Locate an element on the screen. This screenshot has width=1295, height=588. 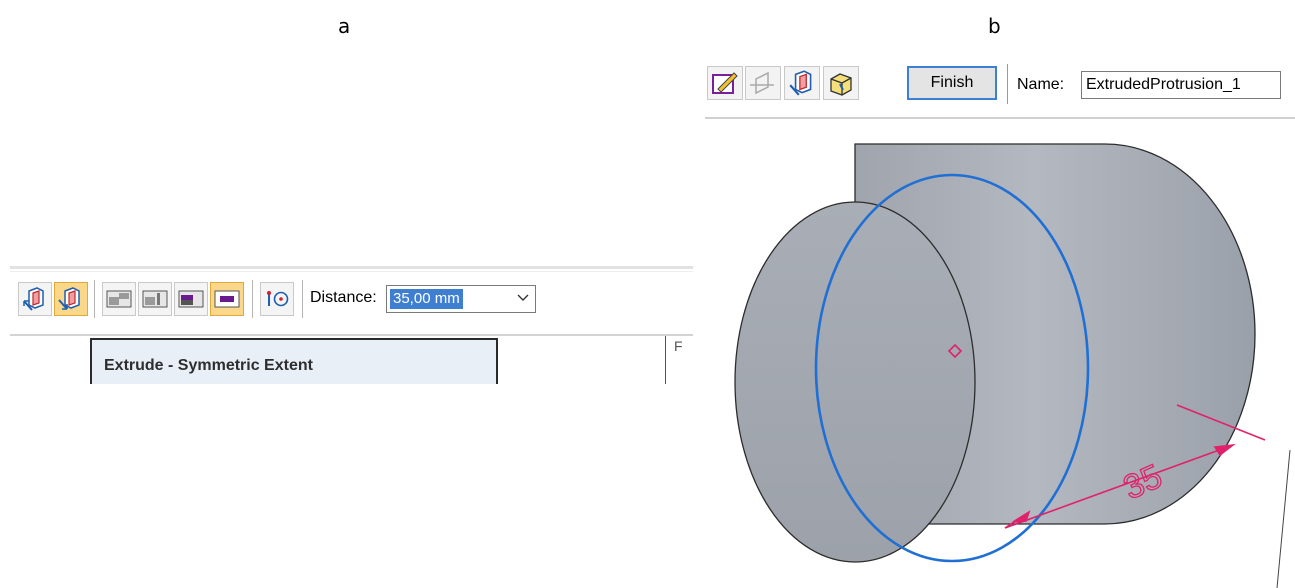
extrude-command-bar: Distance: 35,00 mm is located at coordinates (351, 301).